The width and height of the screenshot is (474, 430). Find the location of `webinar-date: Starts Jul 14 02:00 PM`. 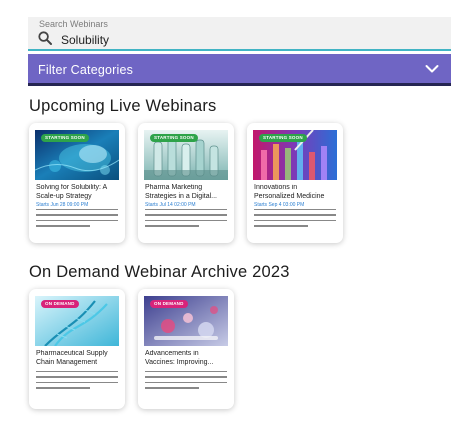

webinar-date: Starts Jul 14 02:00 PM is located at coordinates (170, 205).